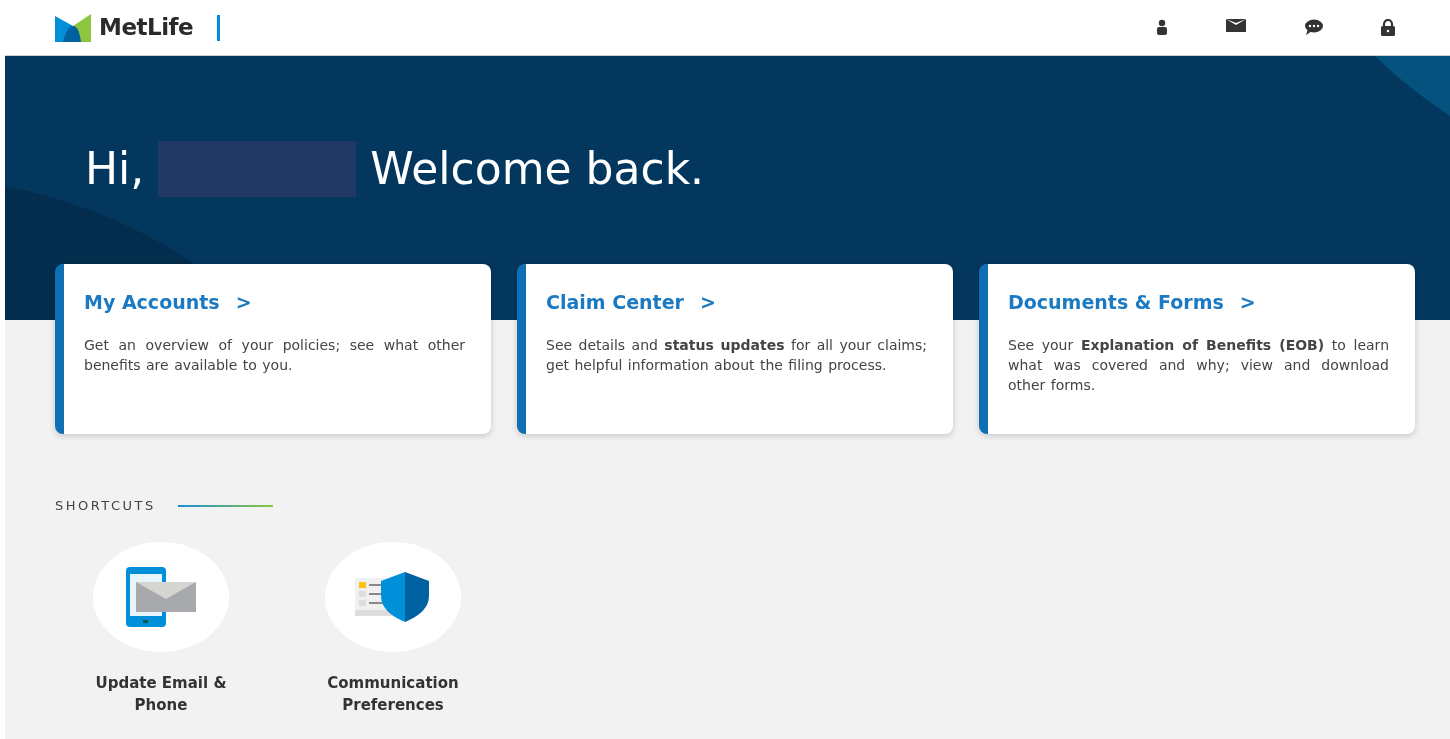 The width and height of the screenshot is (1450, 739). I want to click on welcome-text: Welcome back., so click(537, 169).